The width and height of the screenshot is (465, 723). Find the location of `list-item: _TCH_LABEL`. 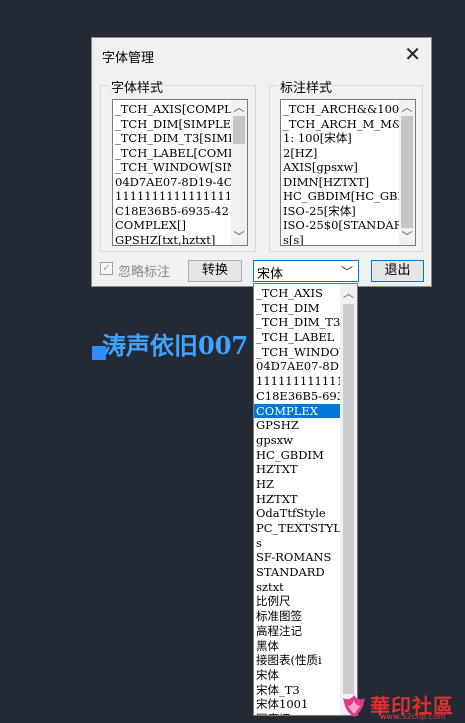

list-item: _TCH_LABEL is located at coordinates (297, 337).